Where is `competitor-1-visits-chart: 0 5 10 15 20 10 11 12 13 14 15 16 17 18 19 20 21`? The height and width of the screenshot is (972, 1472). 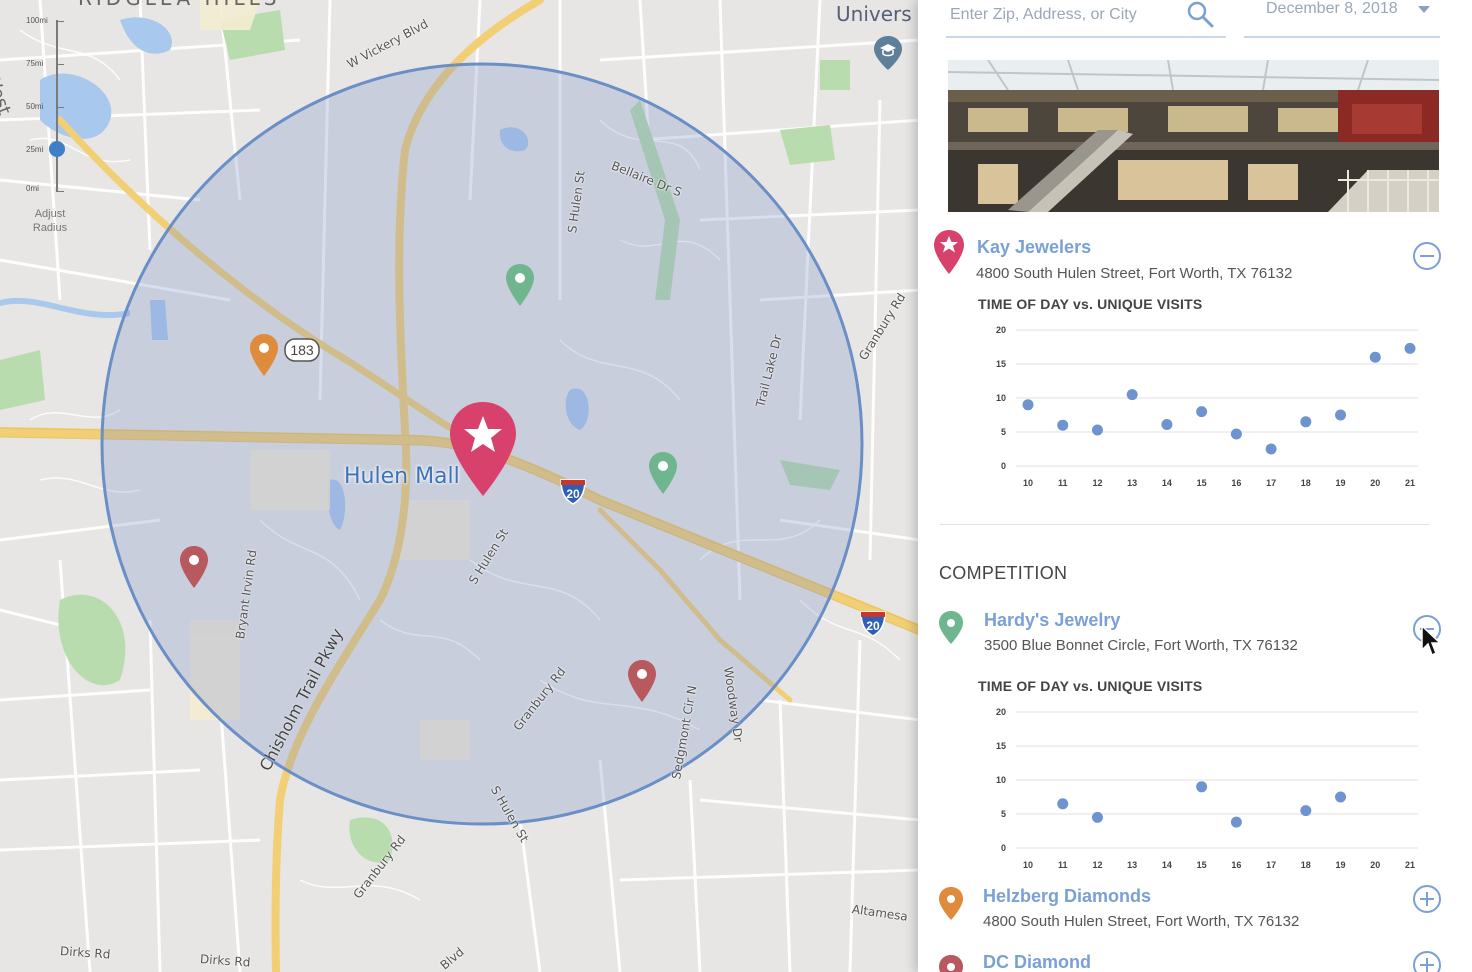 competitor-1-visits-chart: 0 5 10 15 20 10 11 12 13 14 15 16 17 18 19 20 21 is located at coordinates (1207, 788).